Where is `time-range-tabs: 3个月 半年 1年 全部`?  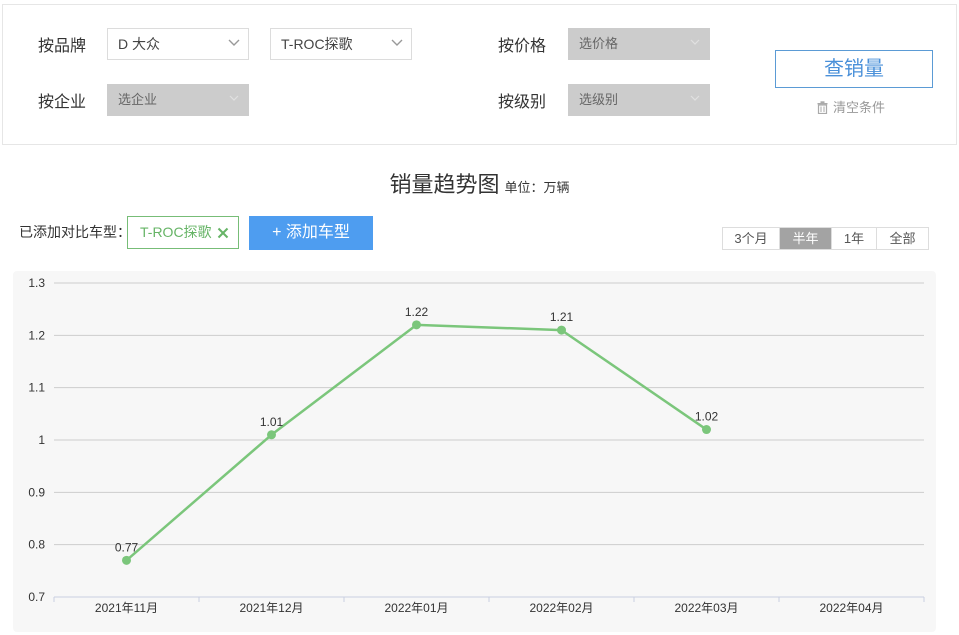
time-range-tabs: 3个月 半年 1年 全部 is located at coordinates (825, 238).